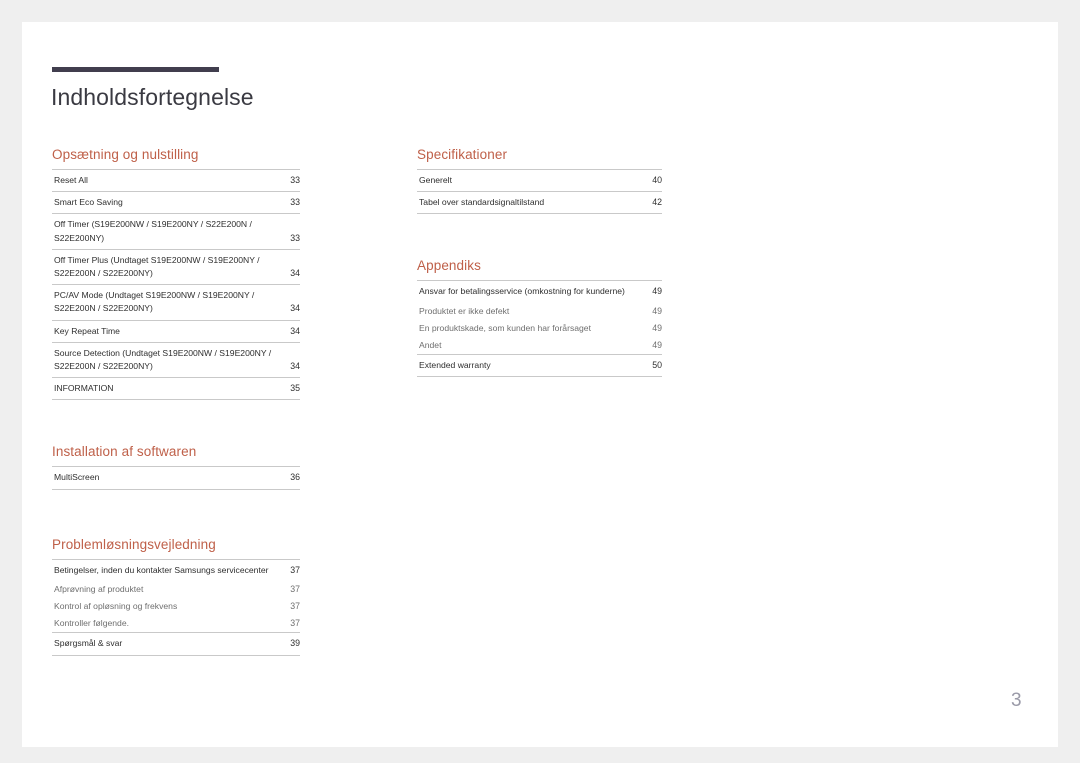 This screenshot has height=763, width=1080. What do you see at coordinates (430, 345) in the screenshot?
I see `toc-entry-label: Andet` at bounding box center [430, 345].